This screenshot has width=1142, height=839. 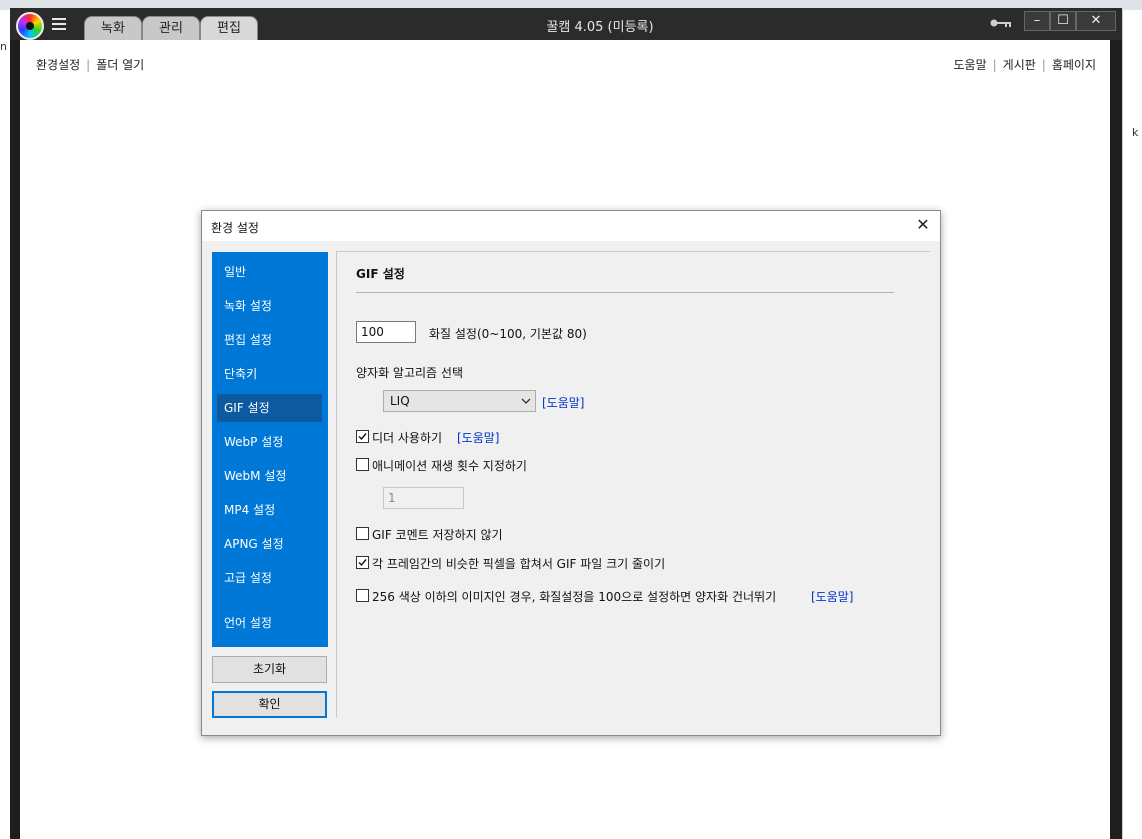 What do you see at coordinates (269, 704) in the screenshot?
I see `ok-button: 확인` at bounding box center [269, 704].